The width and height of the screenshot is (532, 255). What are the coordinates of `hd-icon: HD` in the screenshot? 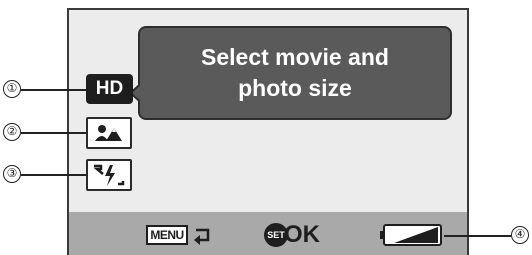 It's located at (109, 89).